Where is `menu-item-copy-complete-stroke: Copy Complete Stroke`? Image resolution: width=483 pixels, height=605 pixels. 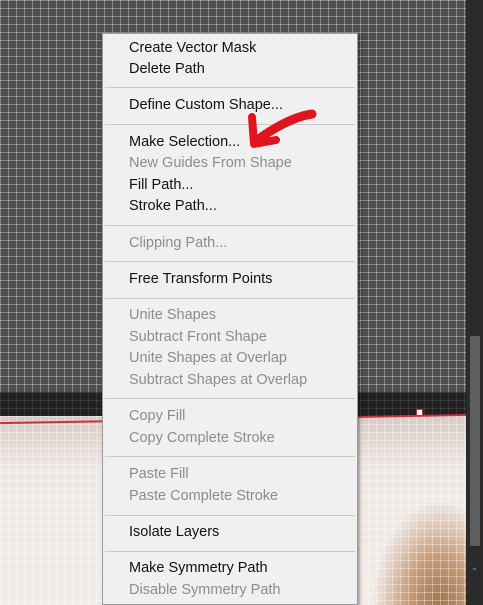 menu-item-copy-complete-stroke: Copy Complete Stroke is located at coordinates (202, 438).